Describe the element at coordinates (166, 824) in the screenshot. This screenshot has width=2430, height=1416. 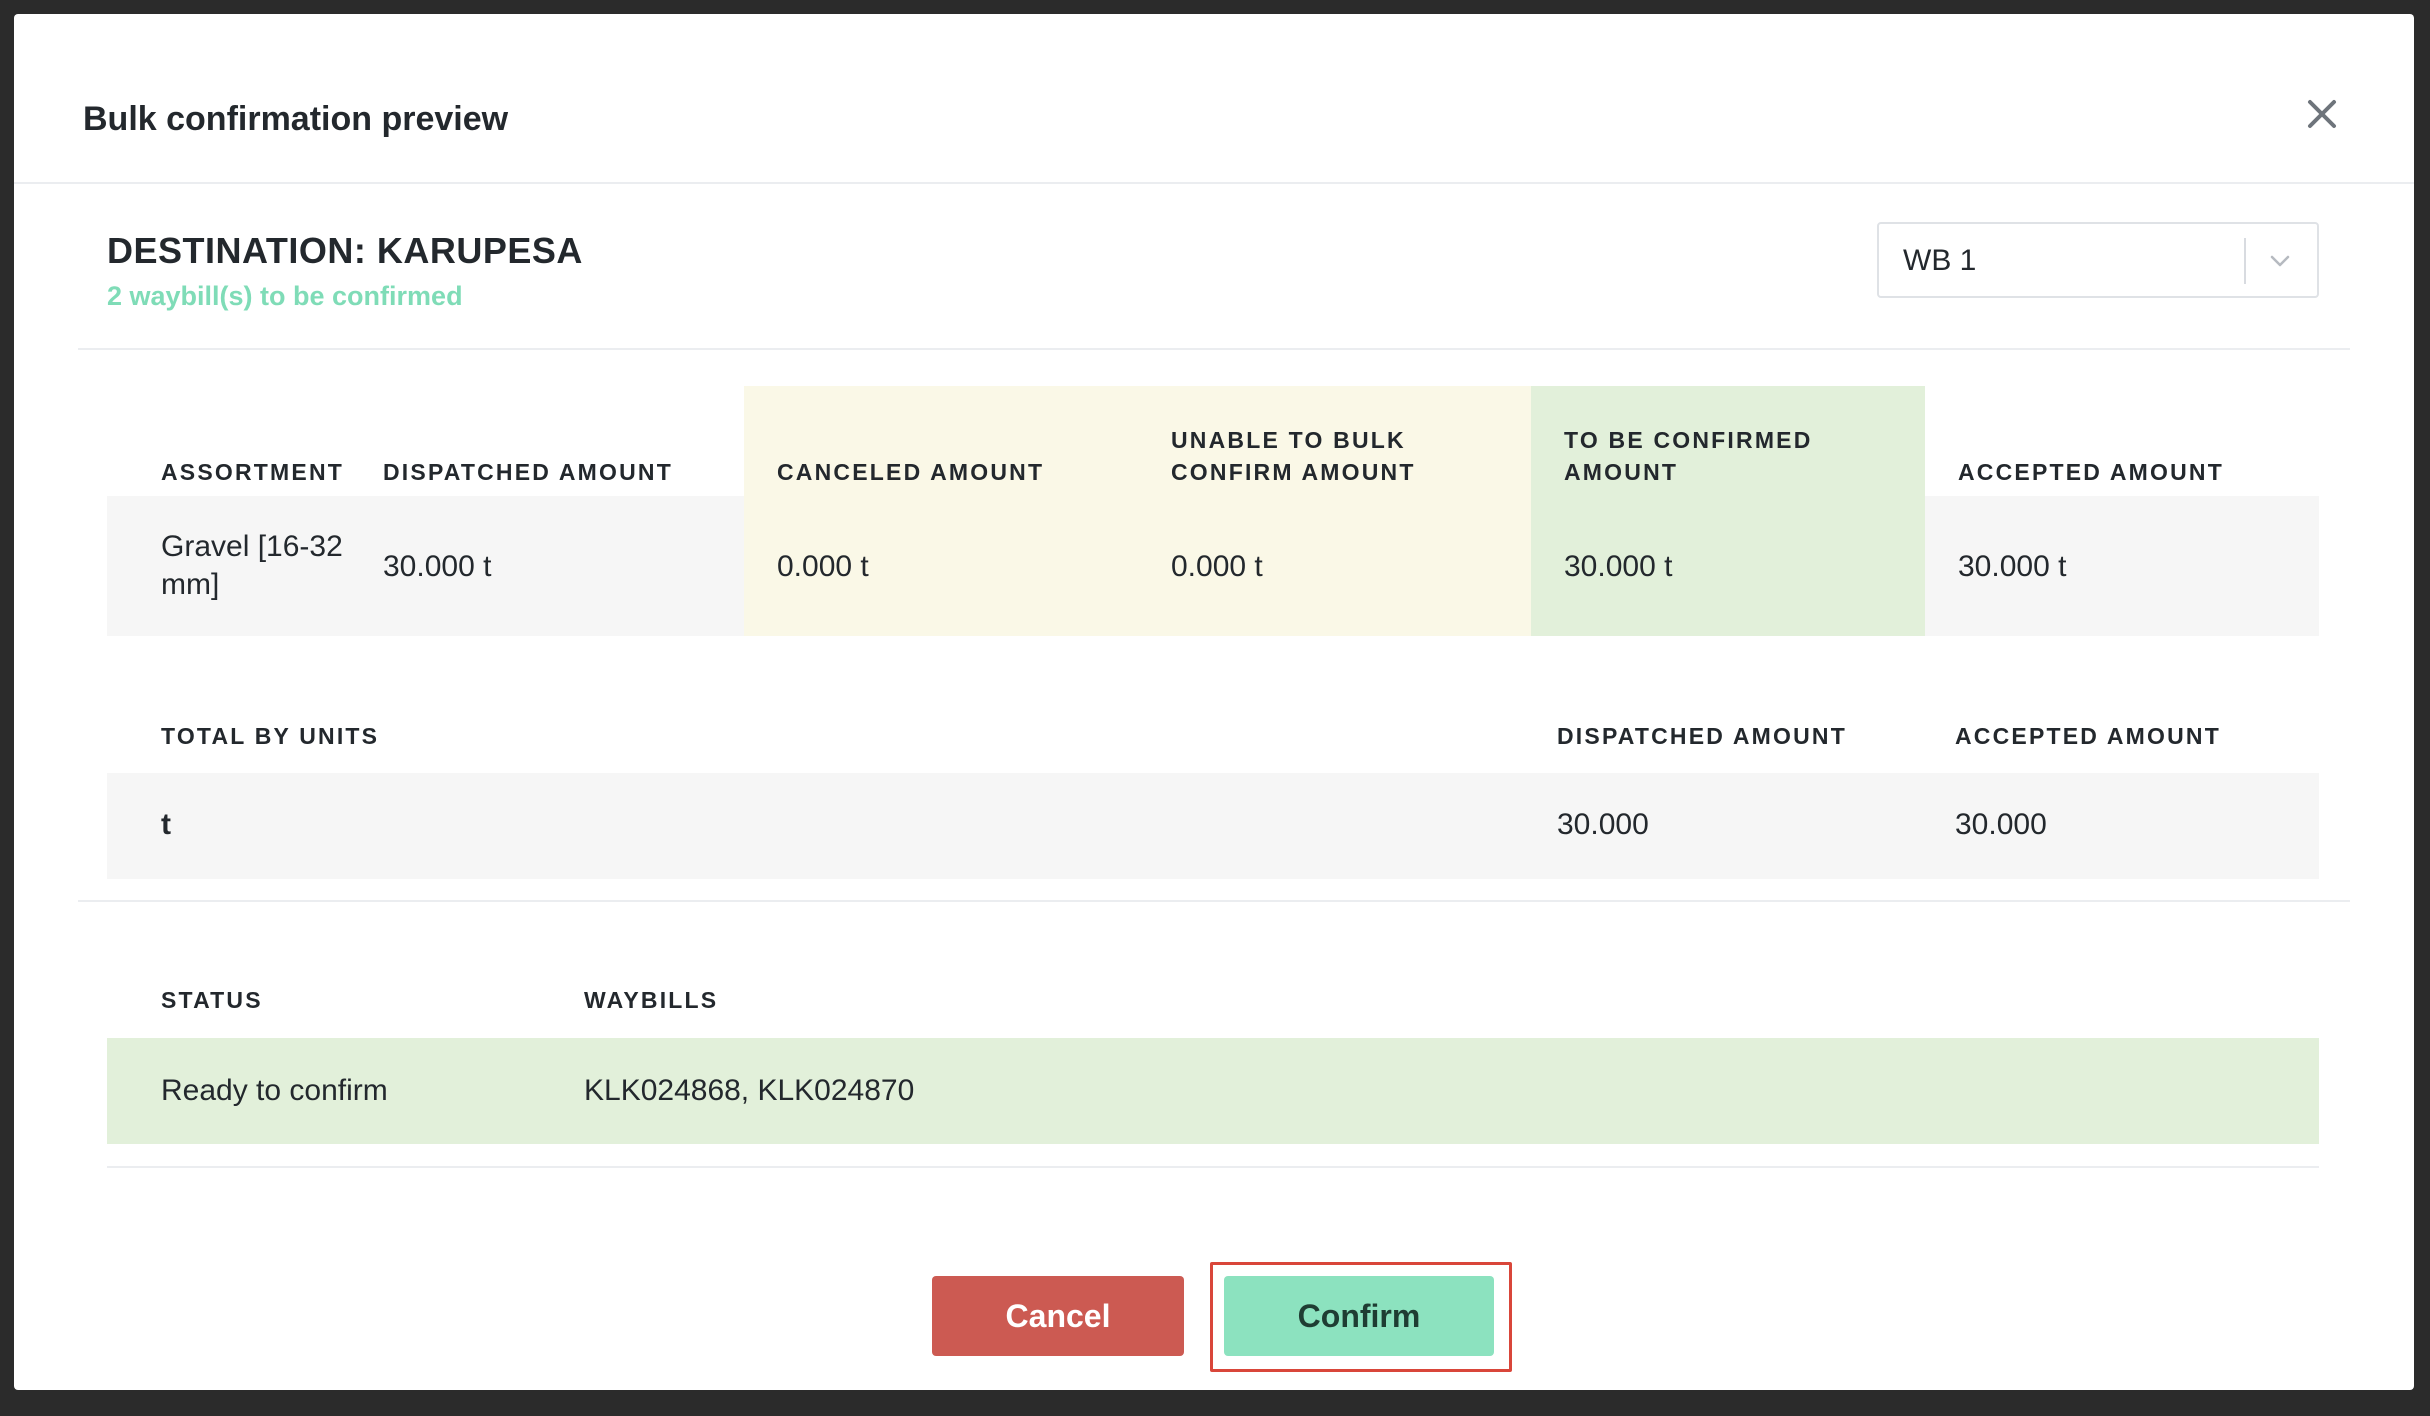
I see `cell-unit: t` at that location.